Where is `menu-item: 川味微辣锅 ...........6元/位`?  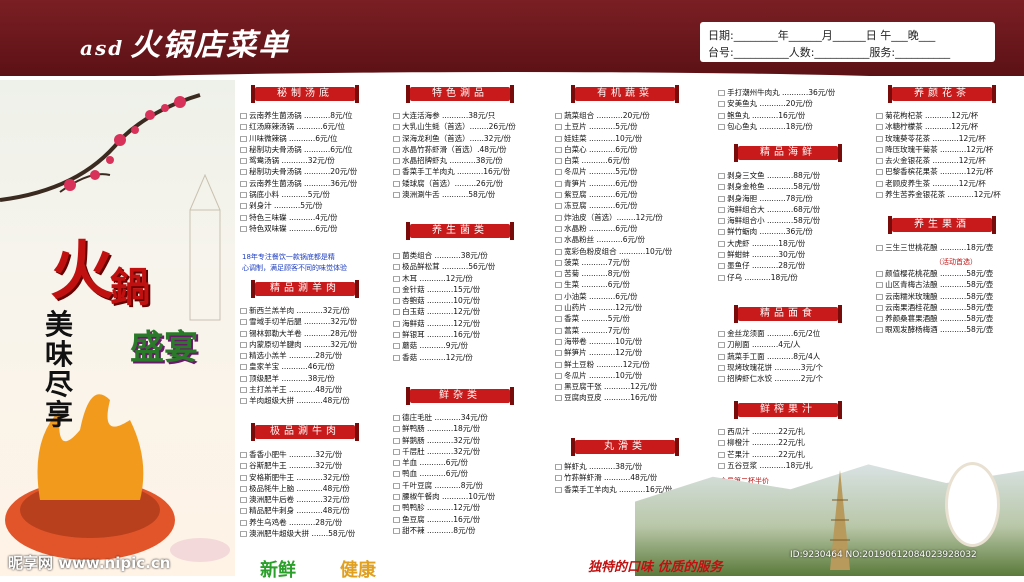
menu-item: 川味微辣锅 ...........6元/位 is located at coordinates (310, 138).